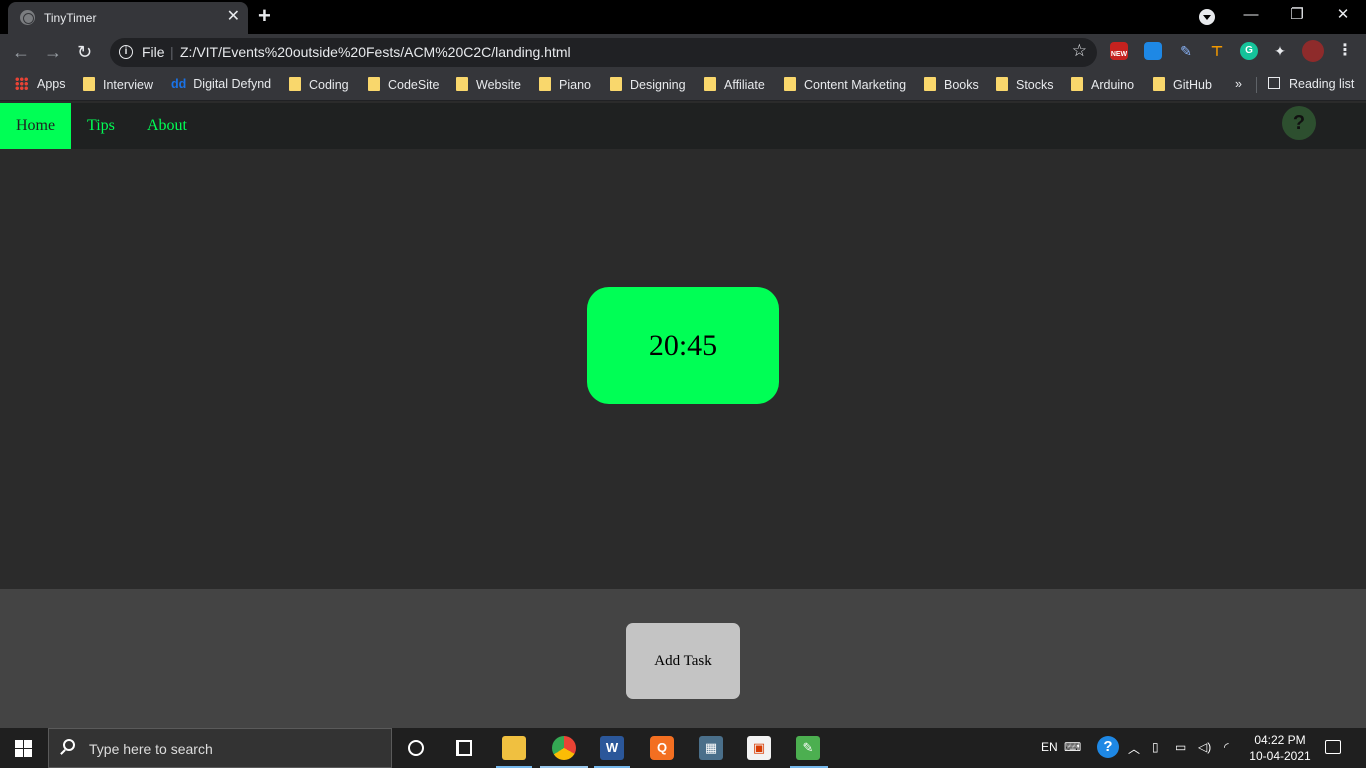  What do you see at coordinates (416, 748) in the screenshot?
I see `cortana-icon` at bounding box center [416, 748].